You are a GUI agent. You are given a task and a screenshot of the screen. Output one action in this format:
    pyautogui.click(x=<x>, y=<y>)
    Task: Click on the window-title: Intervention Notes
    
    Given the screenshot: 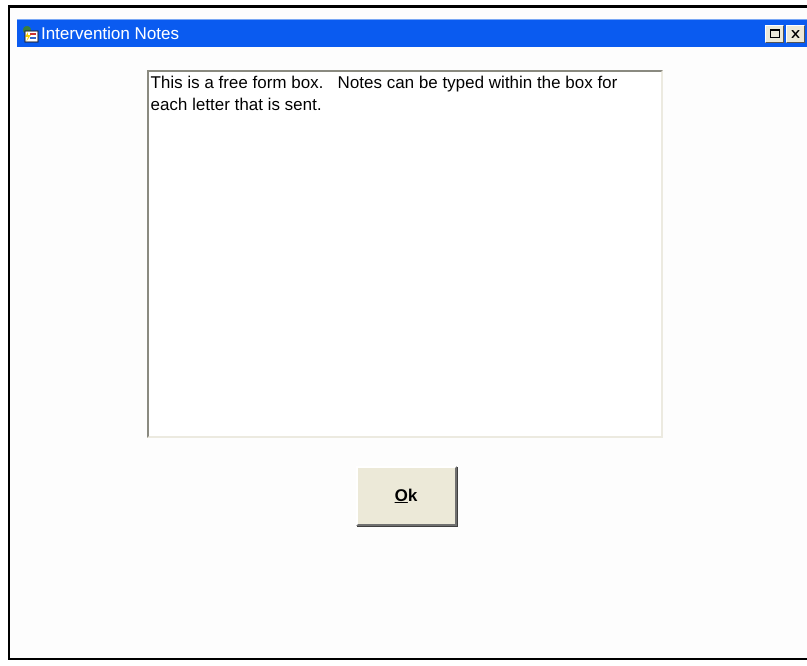 What is the action you would take?
    pyautogui.click(x=110, y=34)
    